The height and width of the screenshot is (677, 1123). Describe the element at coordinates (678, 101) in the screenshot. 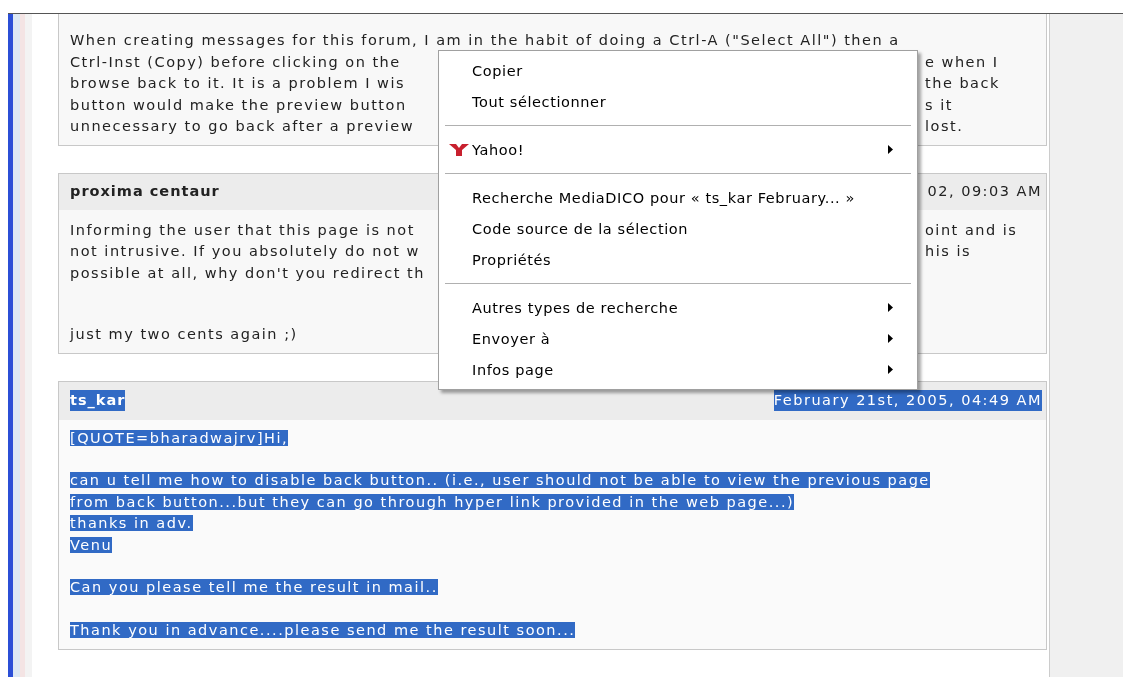

I see `menu-item: Tout sélectionner` at that location.